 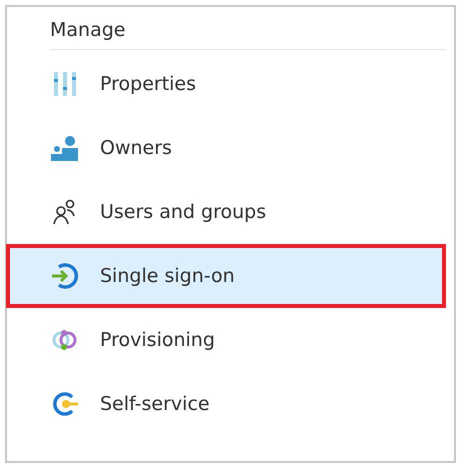 I want to click on menu-item-label: Users and groups, so click(x=183, y=212).